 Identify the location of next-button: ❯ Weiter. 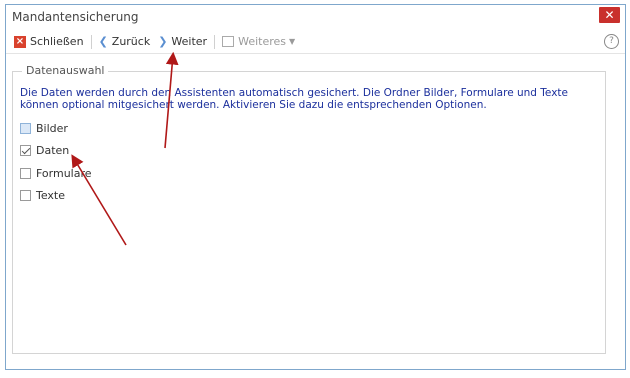
(182, 42).